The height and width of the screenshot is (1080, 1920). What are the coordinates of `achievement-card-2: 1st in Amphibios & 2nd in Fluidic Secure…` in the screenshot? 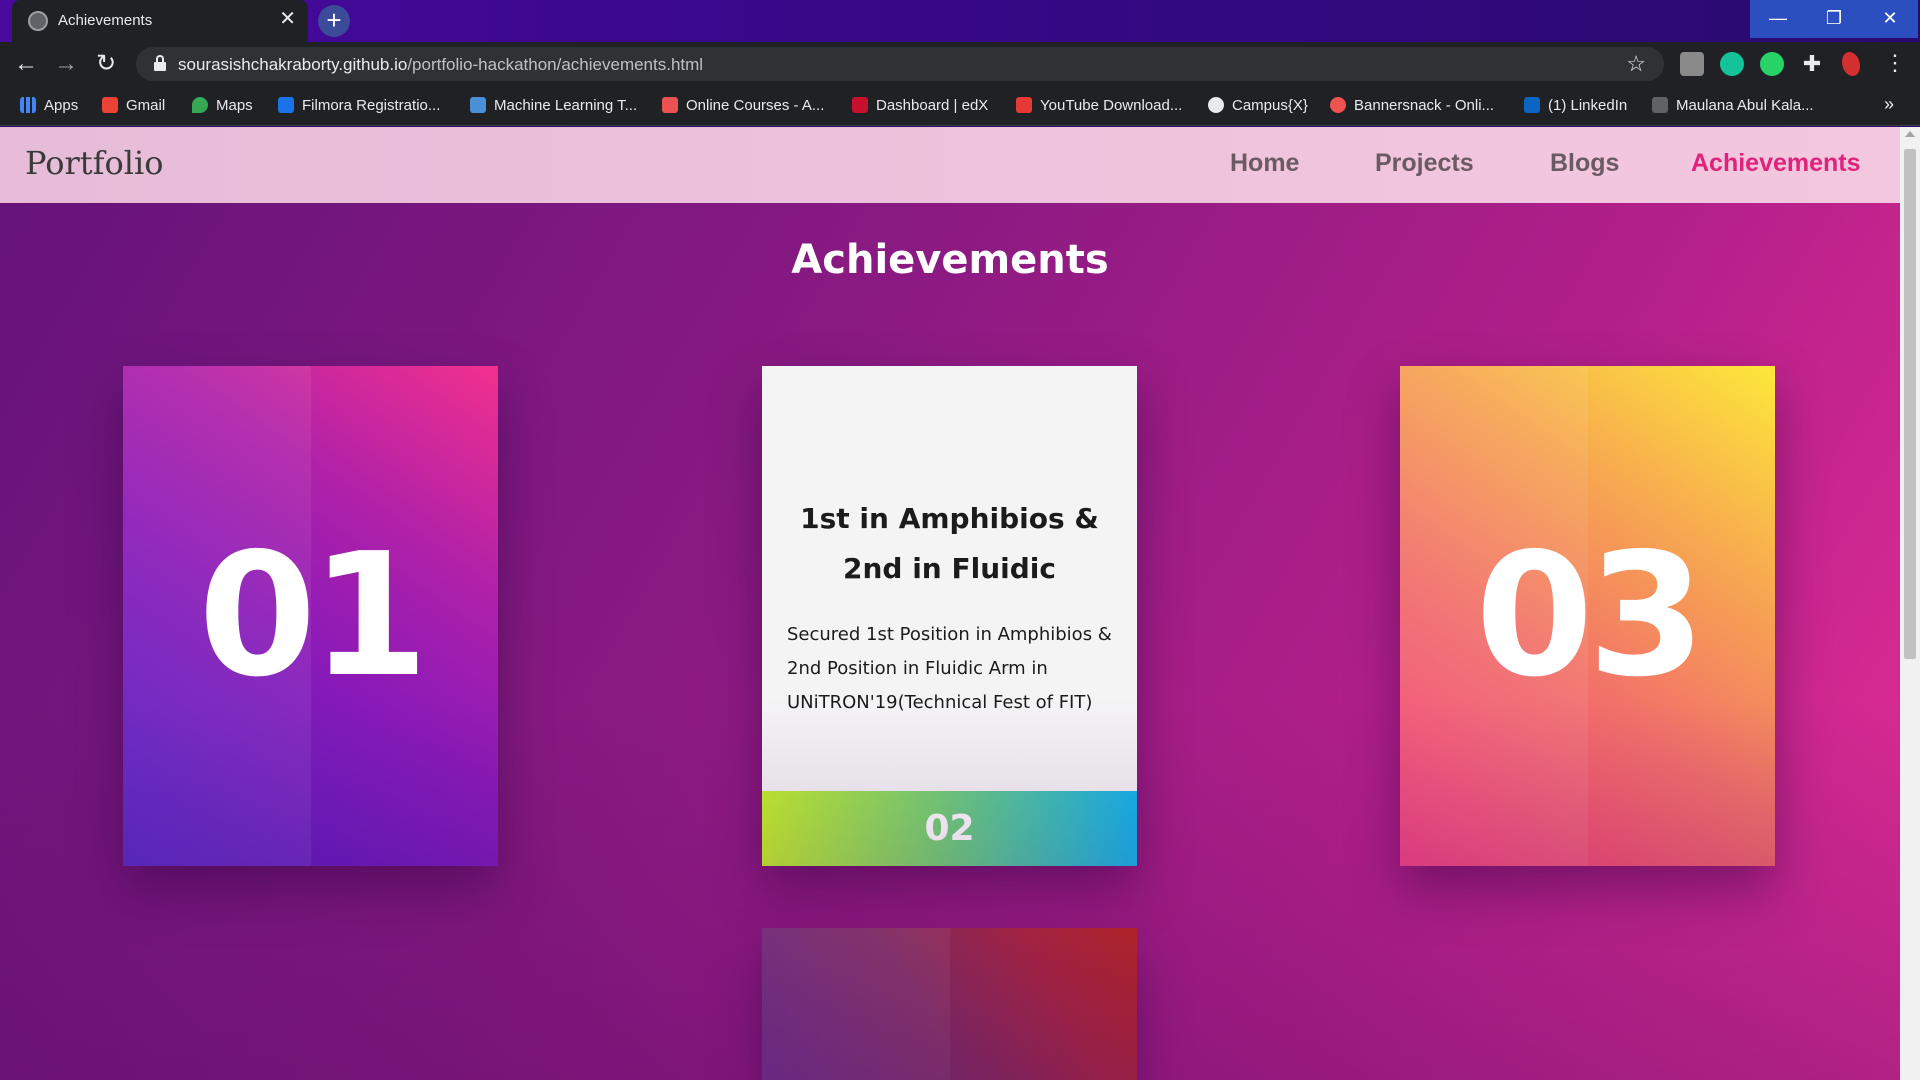 It's located at (949, 616).